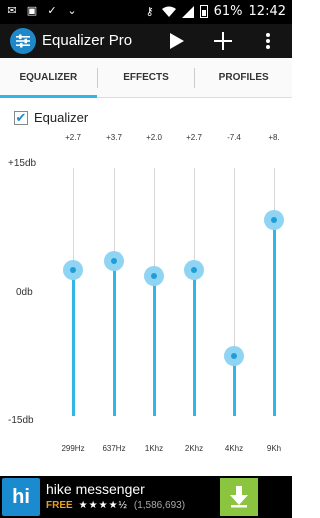 The image size is (320, 518). Describe the element at coordinates (24, 292) in the screenshot. I see `db-mid-label: 0db` at that location.